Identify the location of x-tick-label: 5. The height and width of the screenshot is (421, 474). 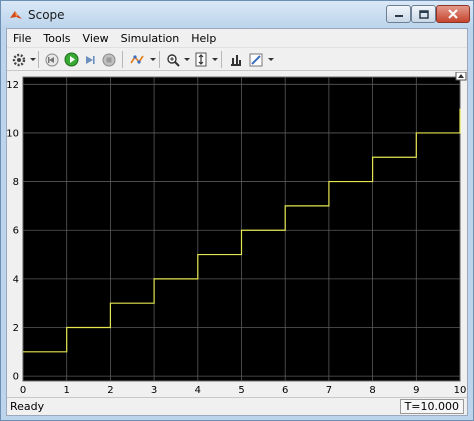
(241, 390).